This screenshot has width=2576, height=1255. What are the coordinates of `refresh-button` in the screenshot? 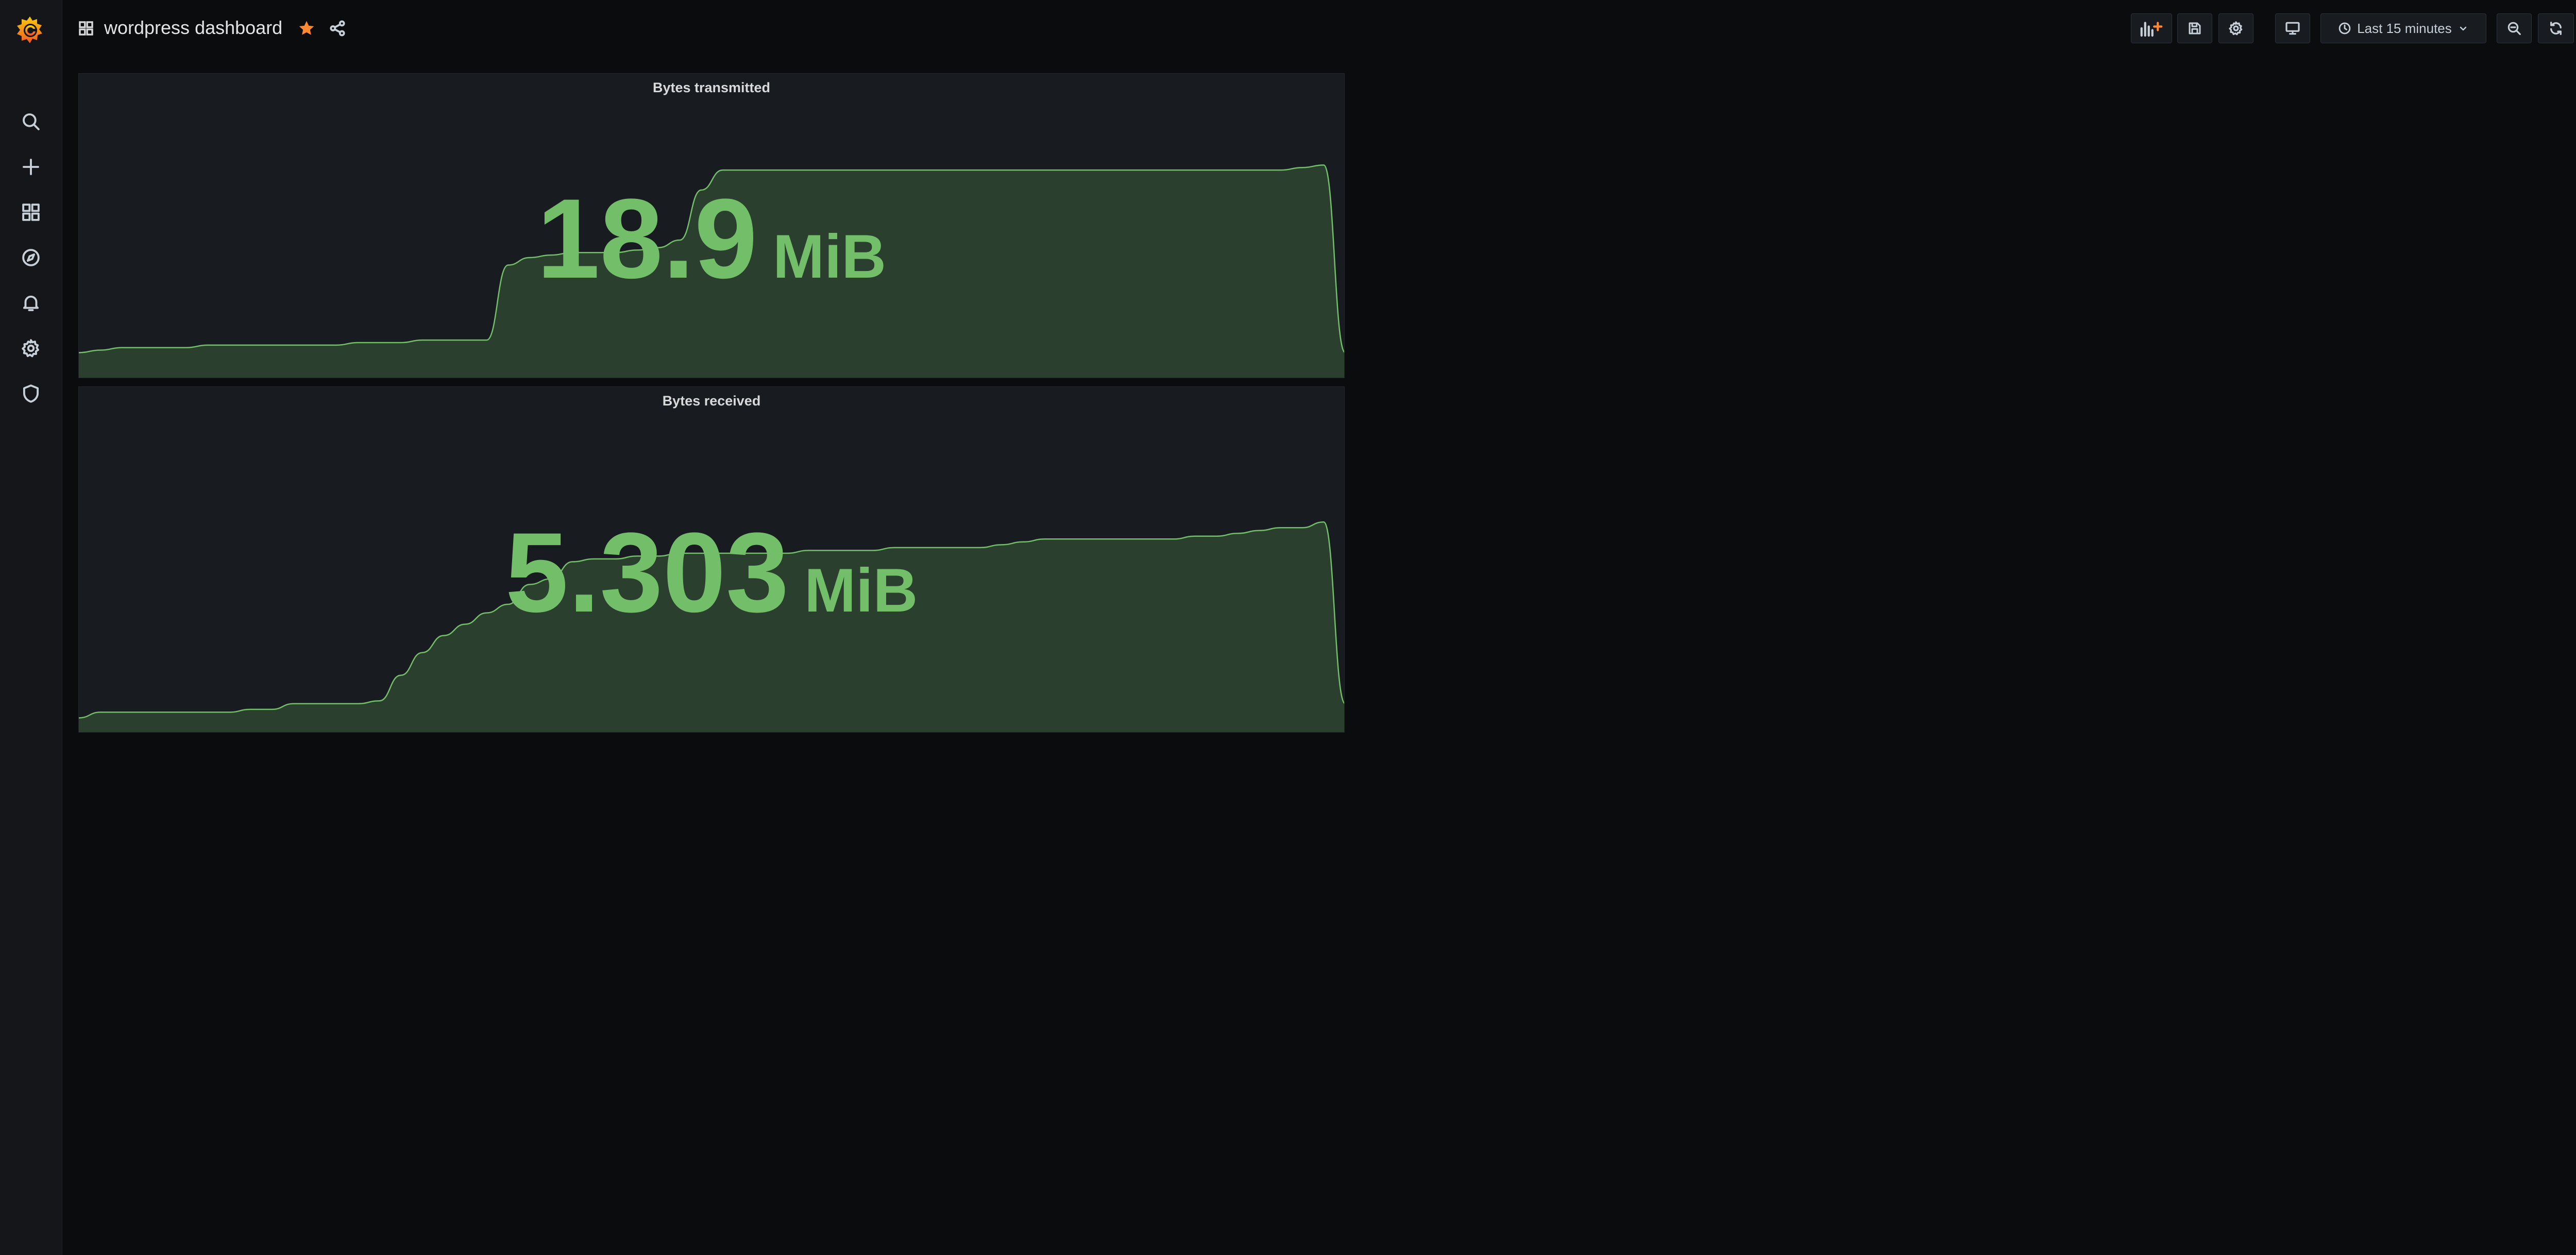 It's located at (2556, 28).